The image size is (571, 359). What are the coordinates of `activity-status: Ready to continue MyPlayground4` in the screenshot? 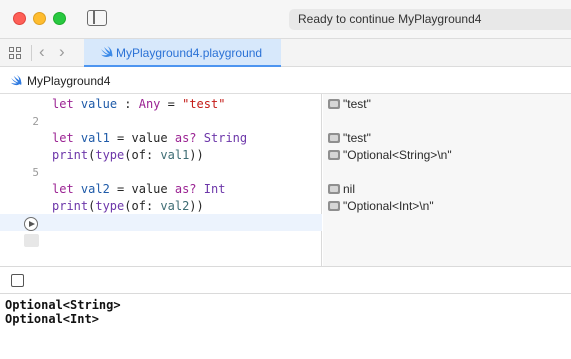 It's located at (430, 19).